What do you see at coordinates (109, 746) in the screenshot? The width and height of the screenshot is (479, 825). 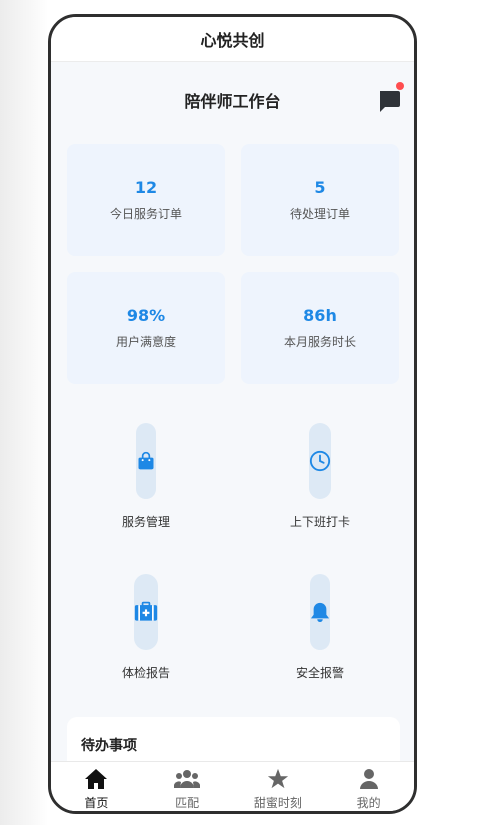 I see `todo-title: 待办事项` at bounding box center [109, 746].